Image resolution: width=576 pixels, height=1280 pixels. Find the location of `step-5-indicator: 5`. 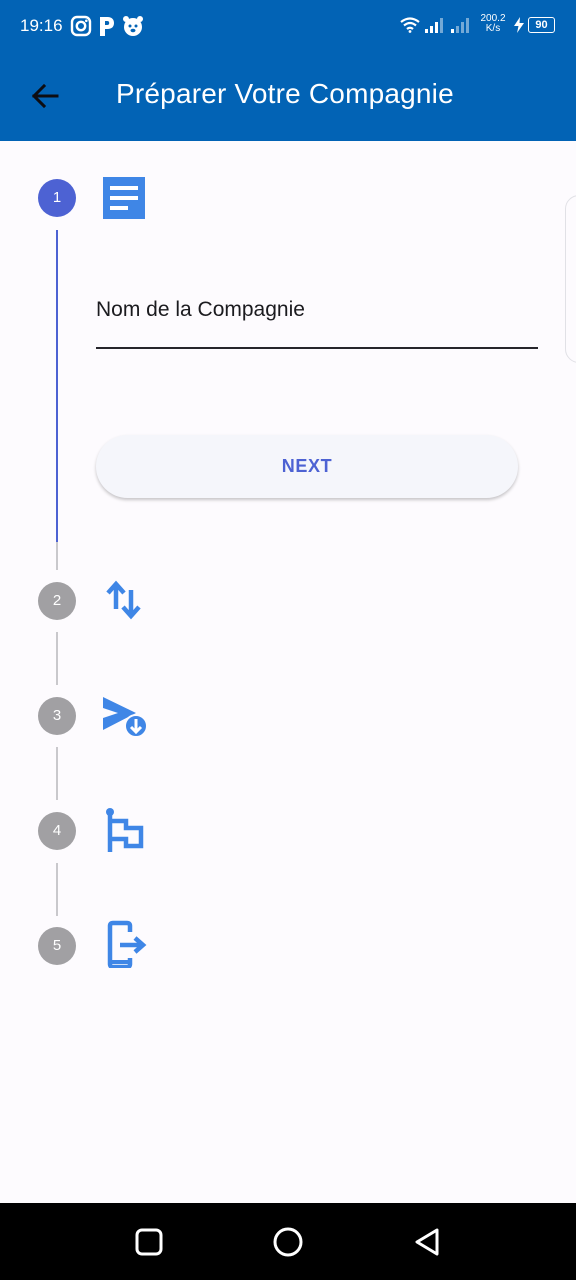

step-5-indicator: 5 is located at coordinates (57, 946).